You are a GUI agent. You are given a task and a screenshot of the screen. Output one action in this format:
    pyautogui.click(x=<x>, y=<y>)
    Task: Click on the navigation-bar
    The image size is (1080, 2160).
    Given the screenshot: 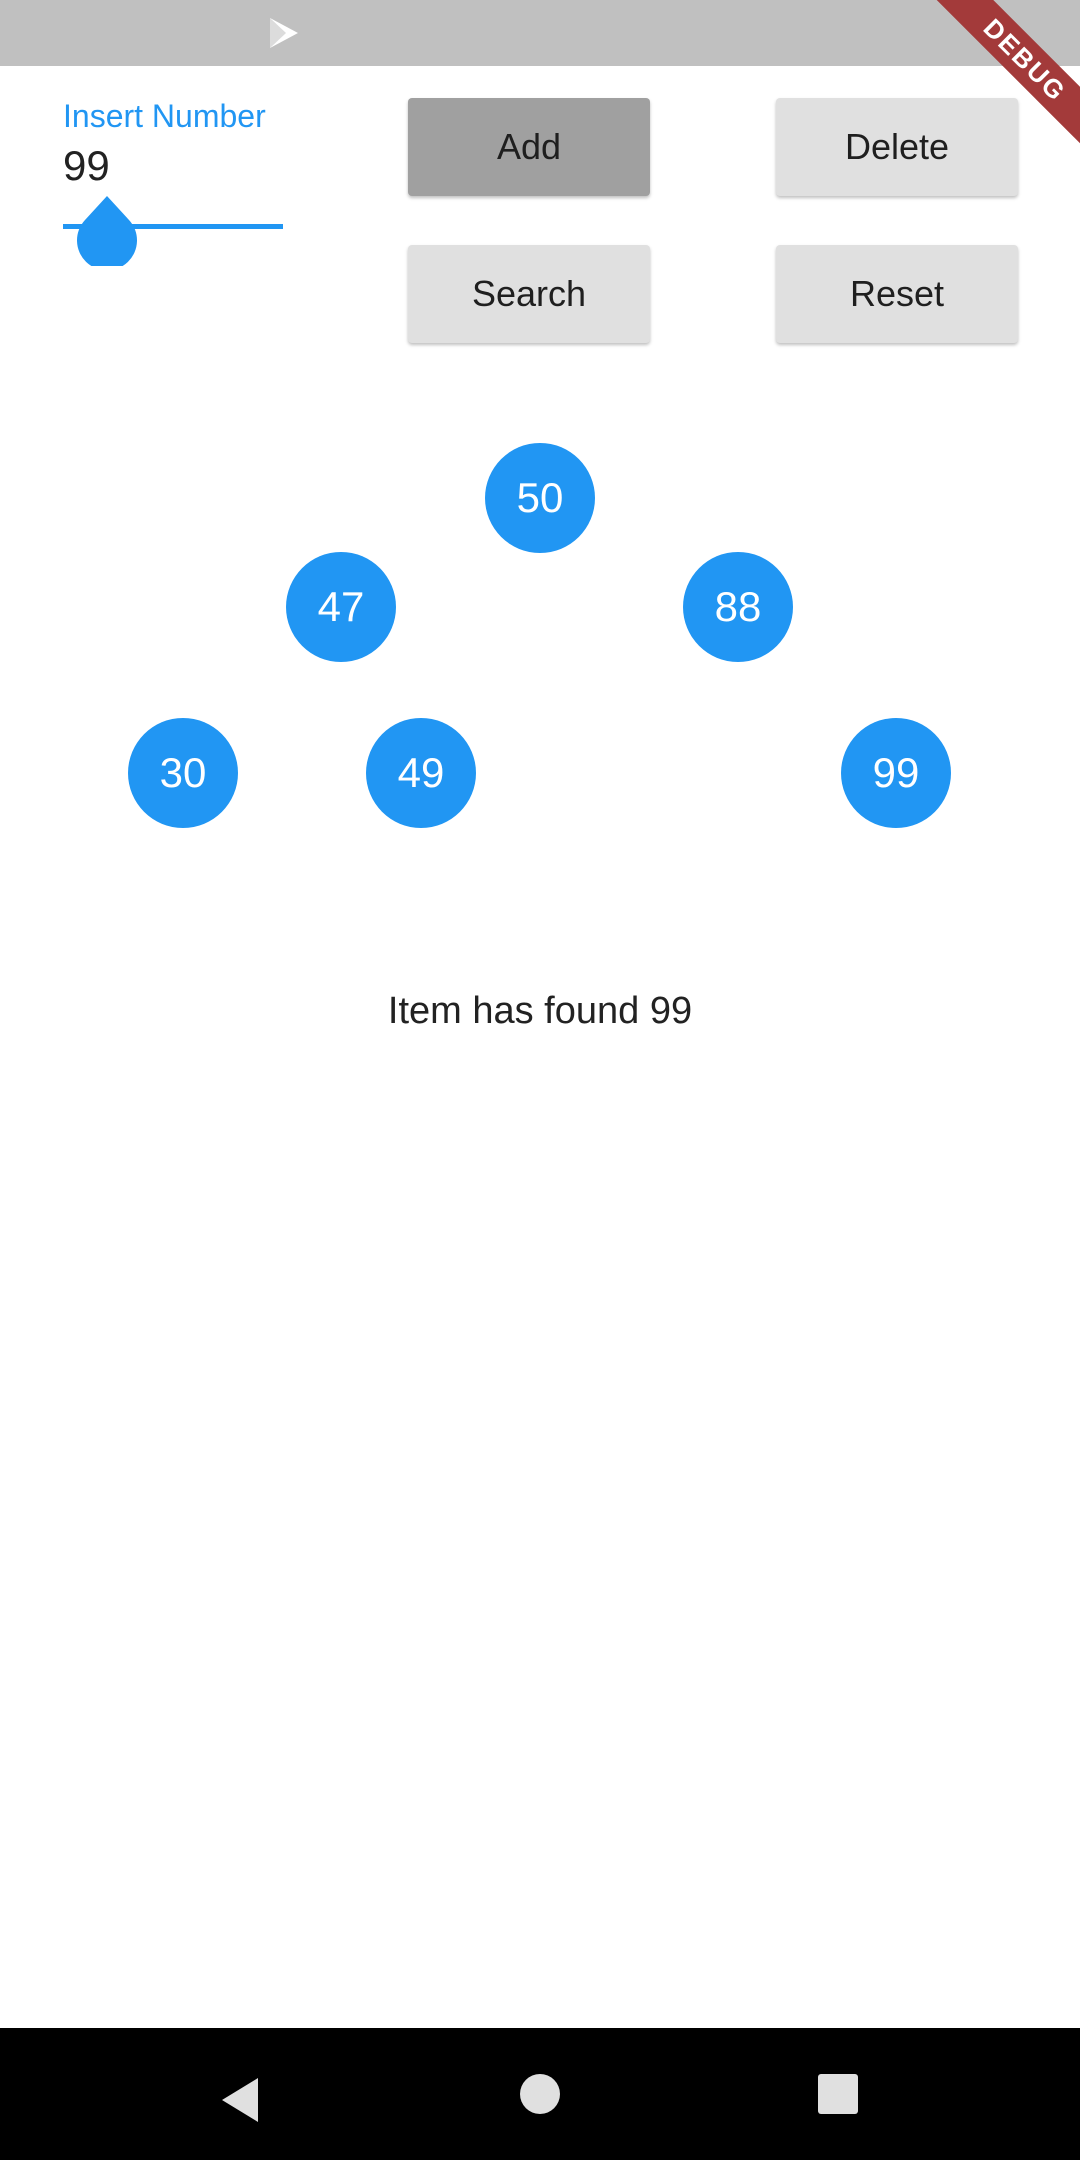 What is the action you would take?
    pyautogui.click(x=540, y=2094)
    